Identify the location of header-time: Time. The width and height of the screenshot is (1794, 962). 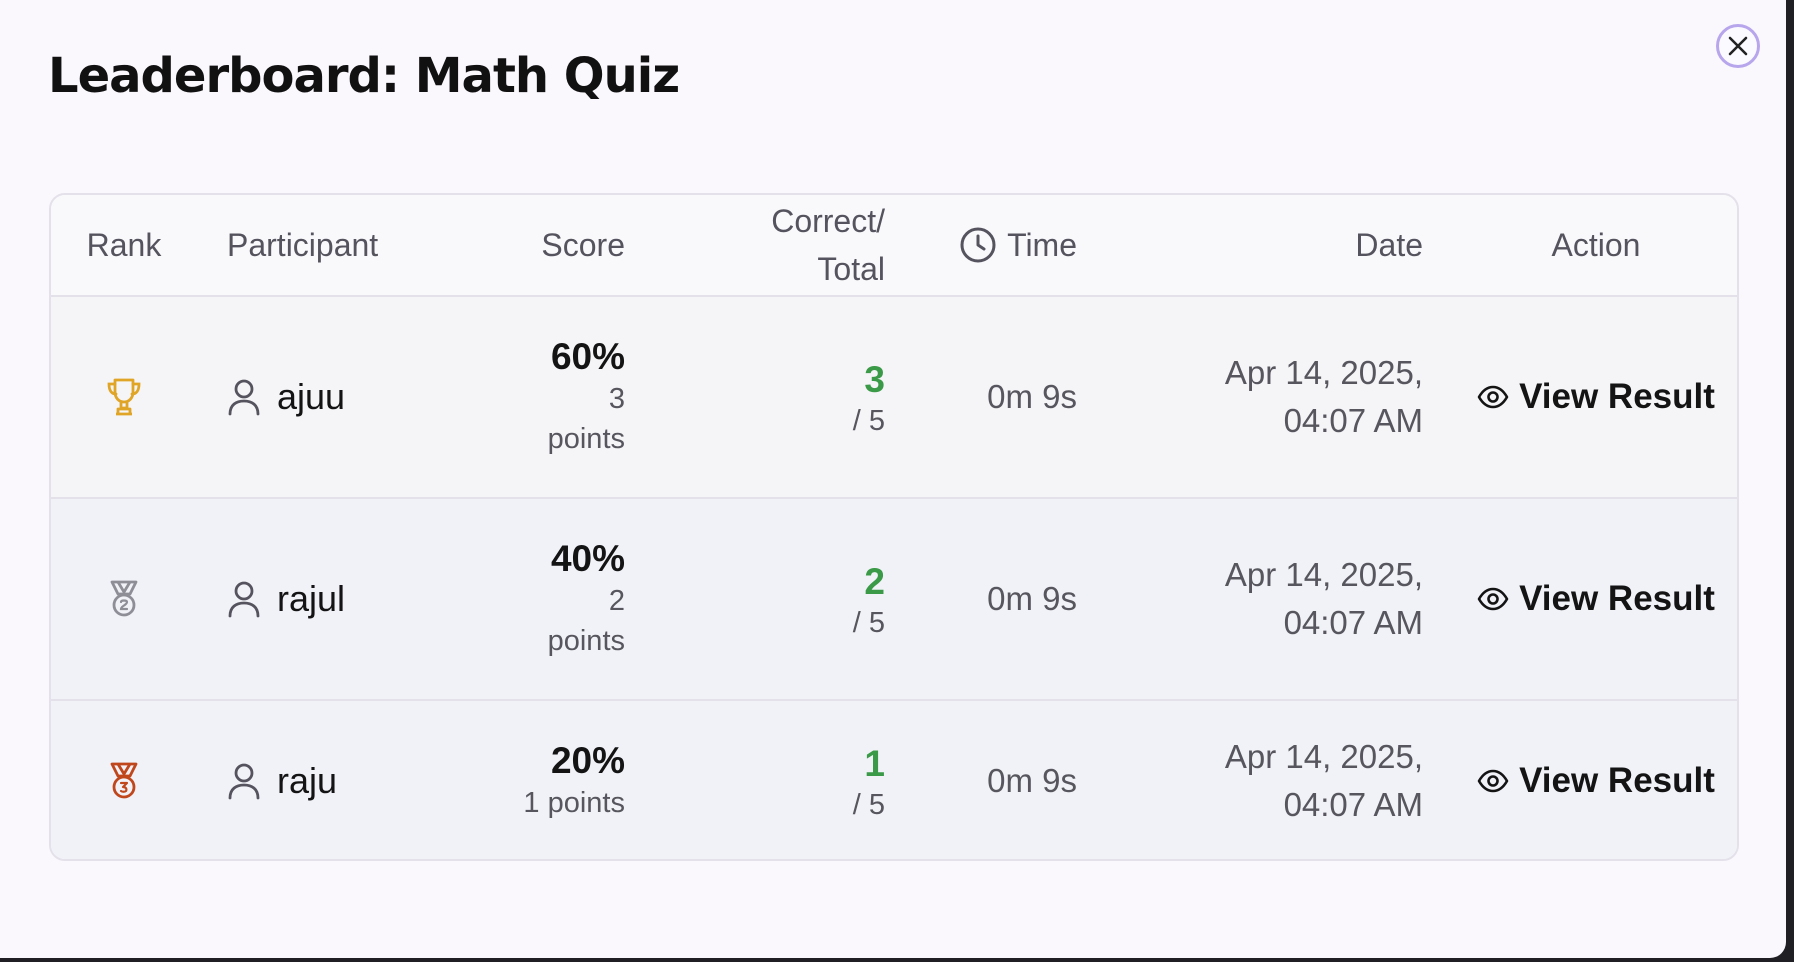
(987, 245).